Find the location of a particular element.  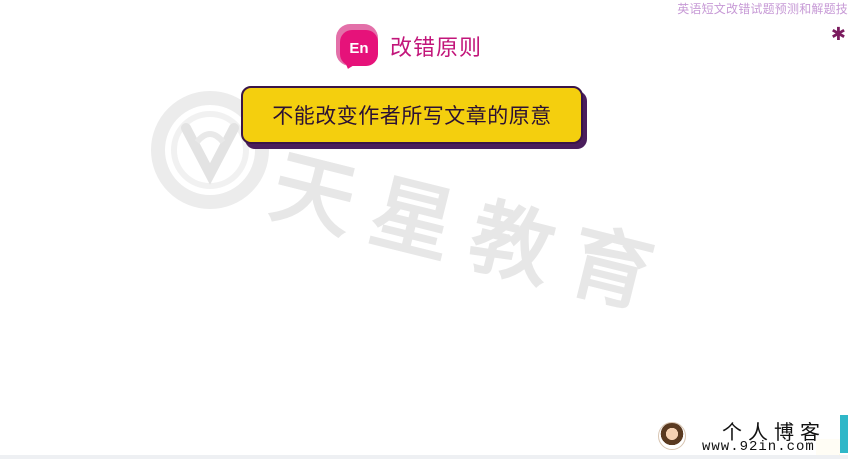

principle-card: 不能改变作者所写文章的原意 is located at coordinates (412, 115).